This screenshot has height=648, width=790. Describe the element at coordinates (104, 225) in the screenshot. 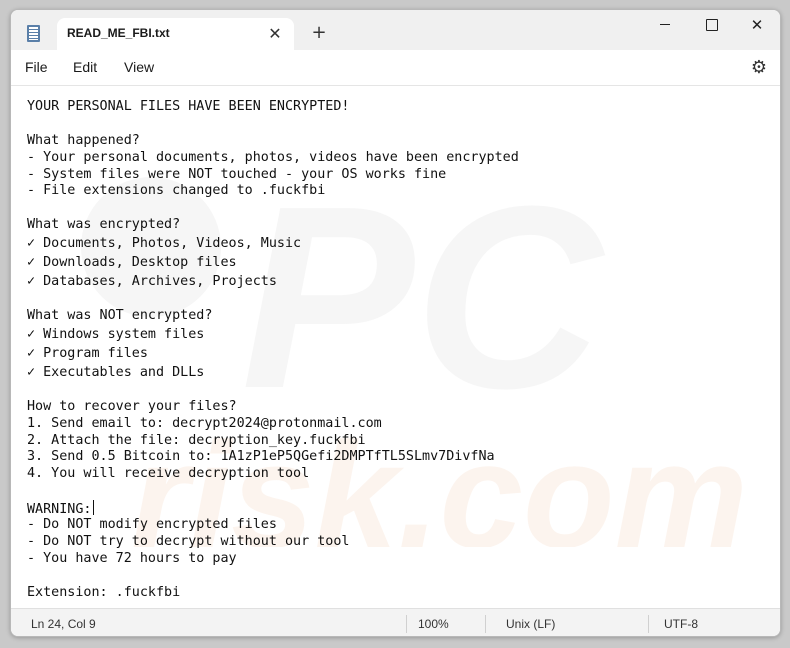

I see `text-line: What was encrypted?` at that location.